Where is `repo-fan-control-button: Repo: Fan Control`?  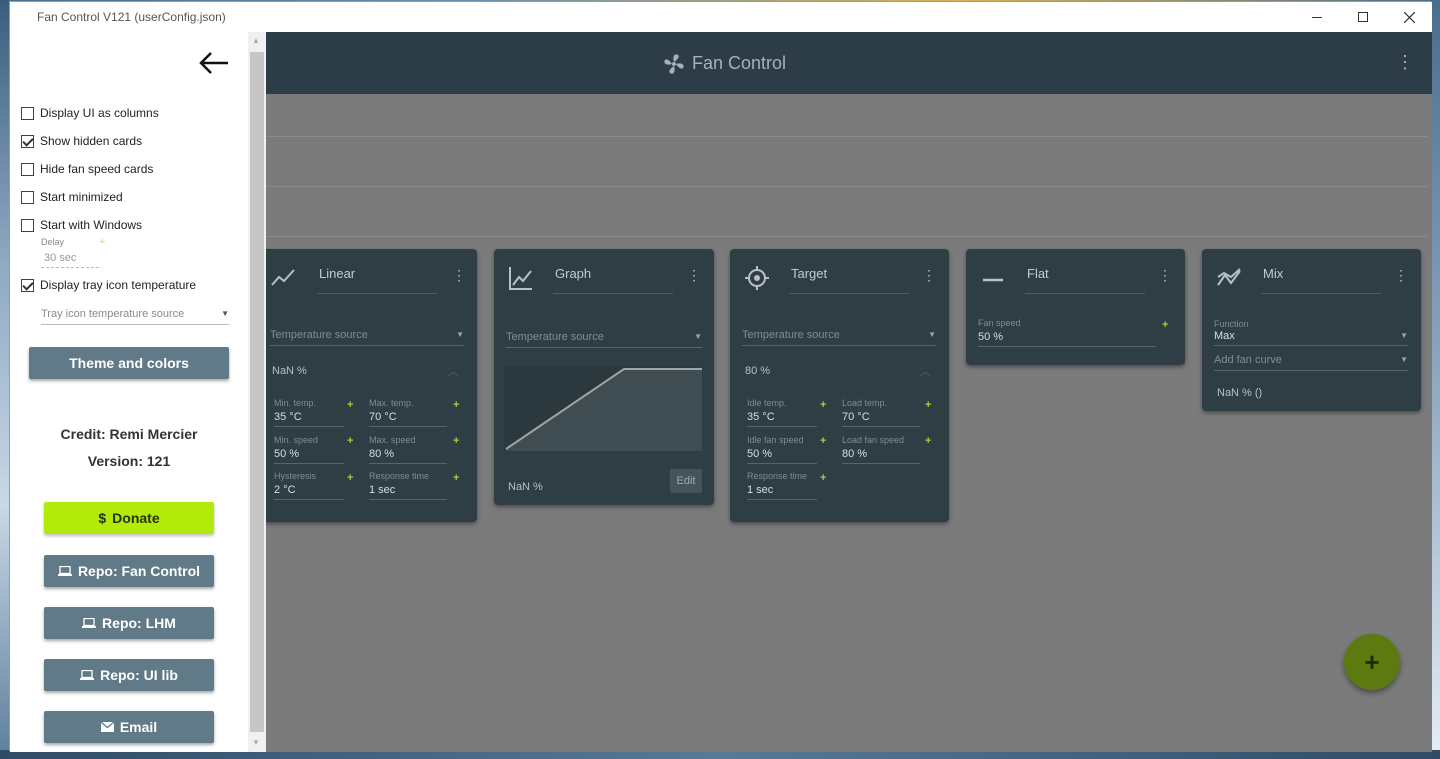 repo-fan-control-button: Repo: Fan Control is located at coordinates (129, 571).